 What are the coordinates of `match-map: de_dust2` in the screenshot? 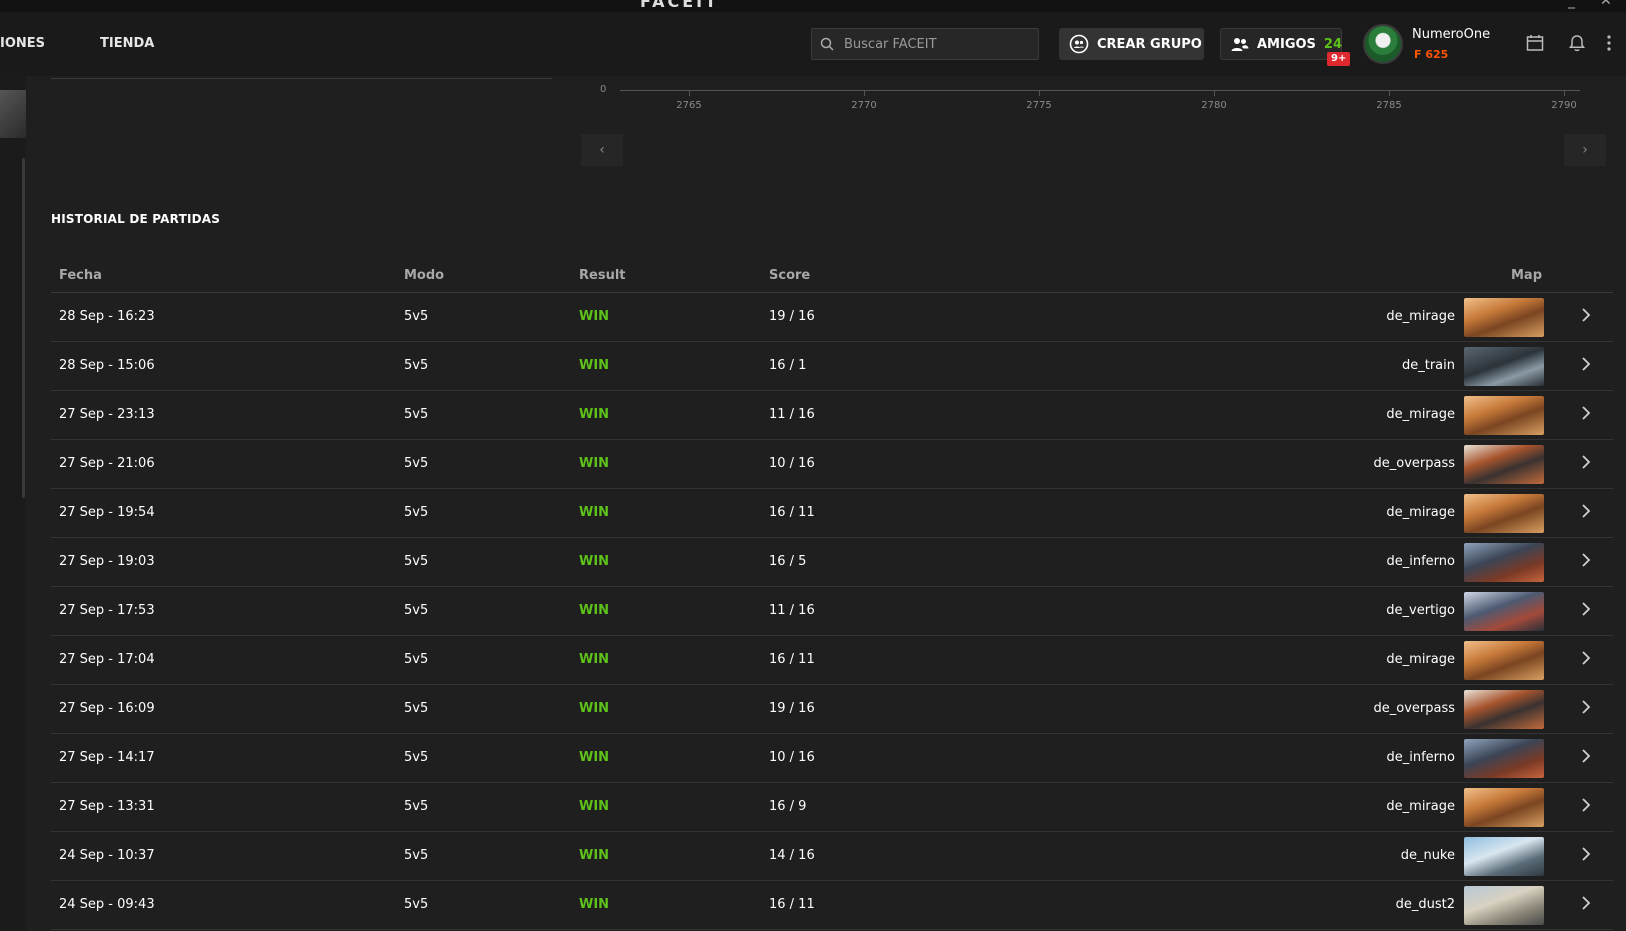 It's located at (1425, 904).